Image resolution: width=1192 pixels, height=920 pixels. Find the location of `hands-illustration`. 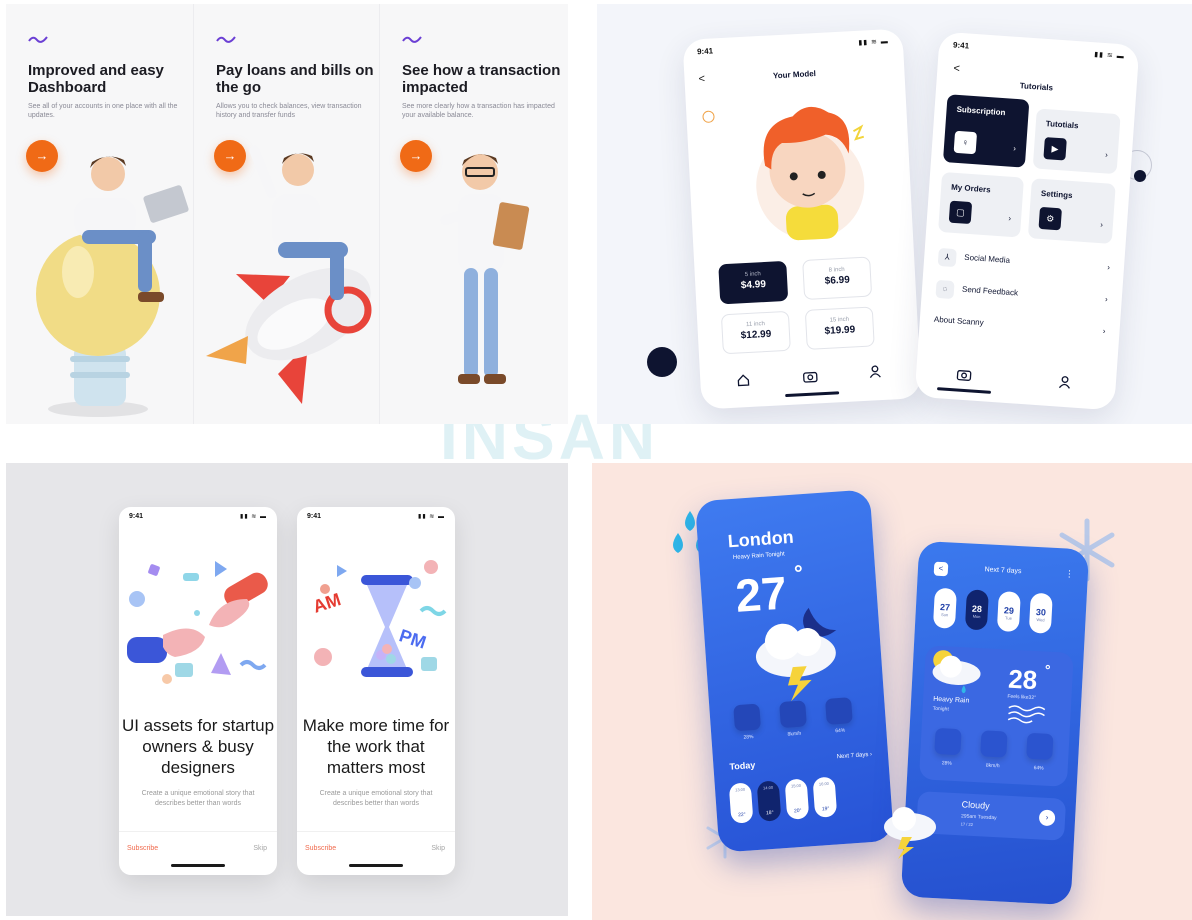

hands-illustration is located at coordinates (197, 622).